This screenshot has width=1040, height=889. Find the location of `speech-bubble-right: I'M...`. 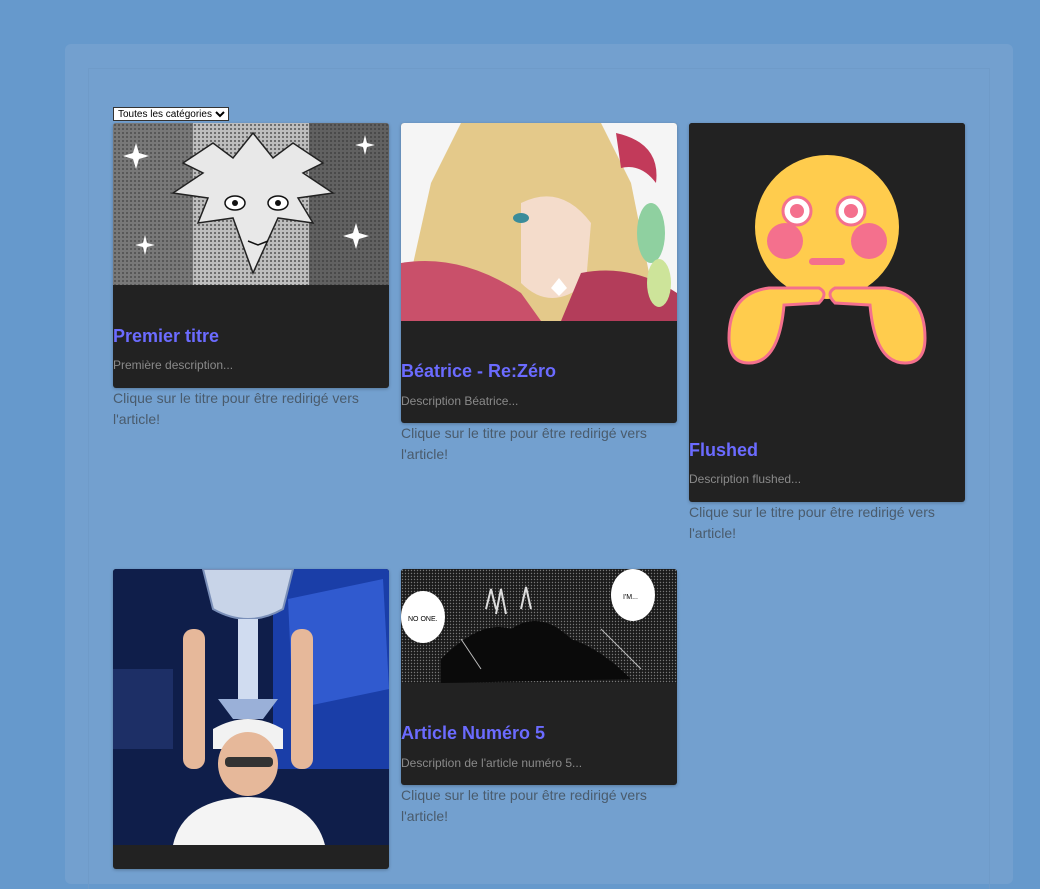

speech-bubble-right: I'M... is located at coordinates (630, 597).